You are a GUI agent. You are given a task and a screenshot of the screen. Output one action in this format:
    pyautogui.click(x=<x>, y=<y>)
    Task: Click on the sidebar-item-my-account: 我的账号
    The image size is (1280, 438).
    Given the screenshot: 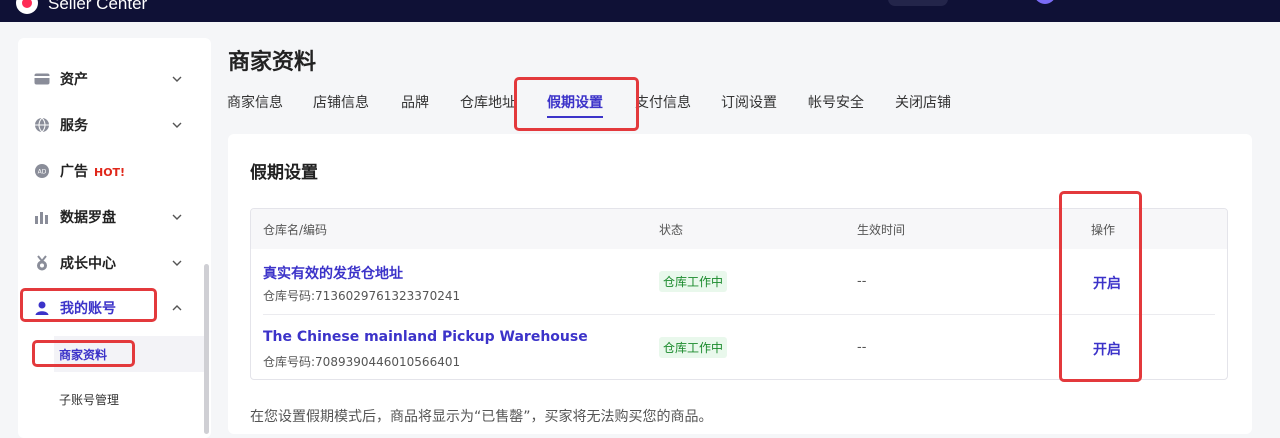 What is the action you would take?
    pyautogui.click(x=114, y=308)
    